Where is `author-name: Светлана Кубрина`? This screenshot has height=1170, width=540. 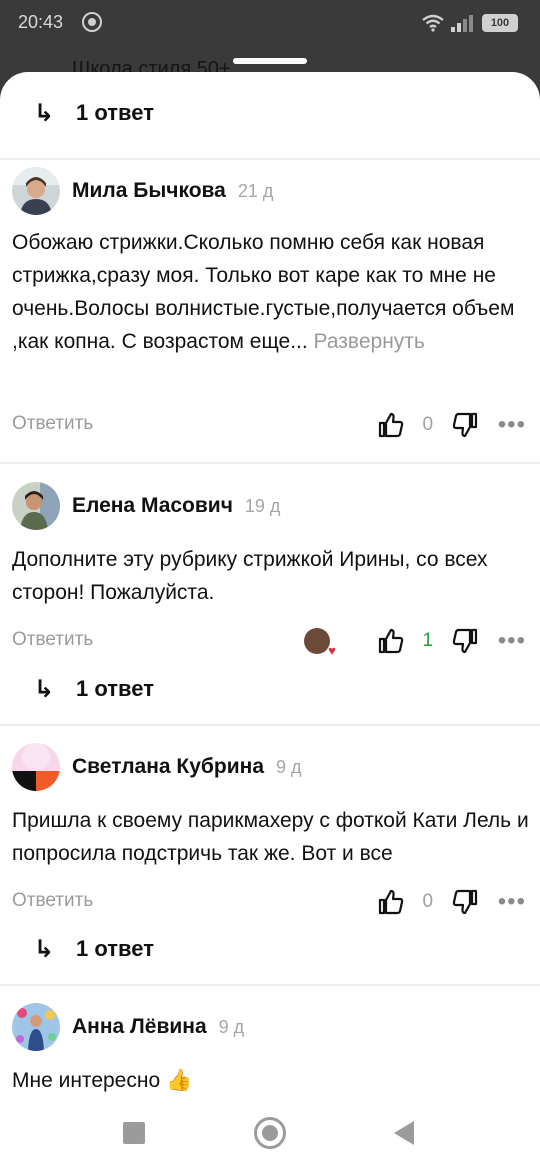
author-name: Светлана Кубрина is located at coordinates (168, 767).